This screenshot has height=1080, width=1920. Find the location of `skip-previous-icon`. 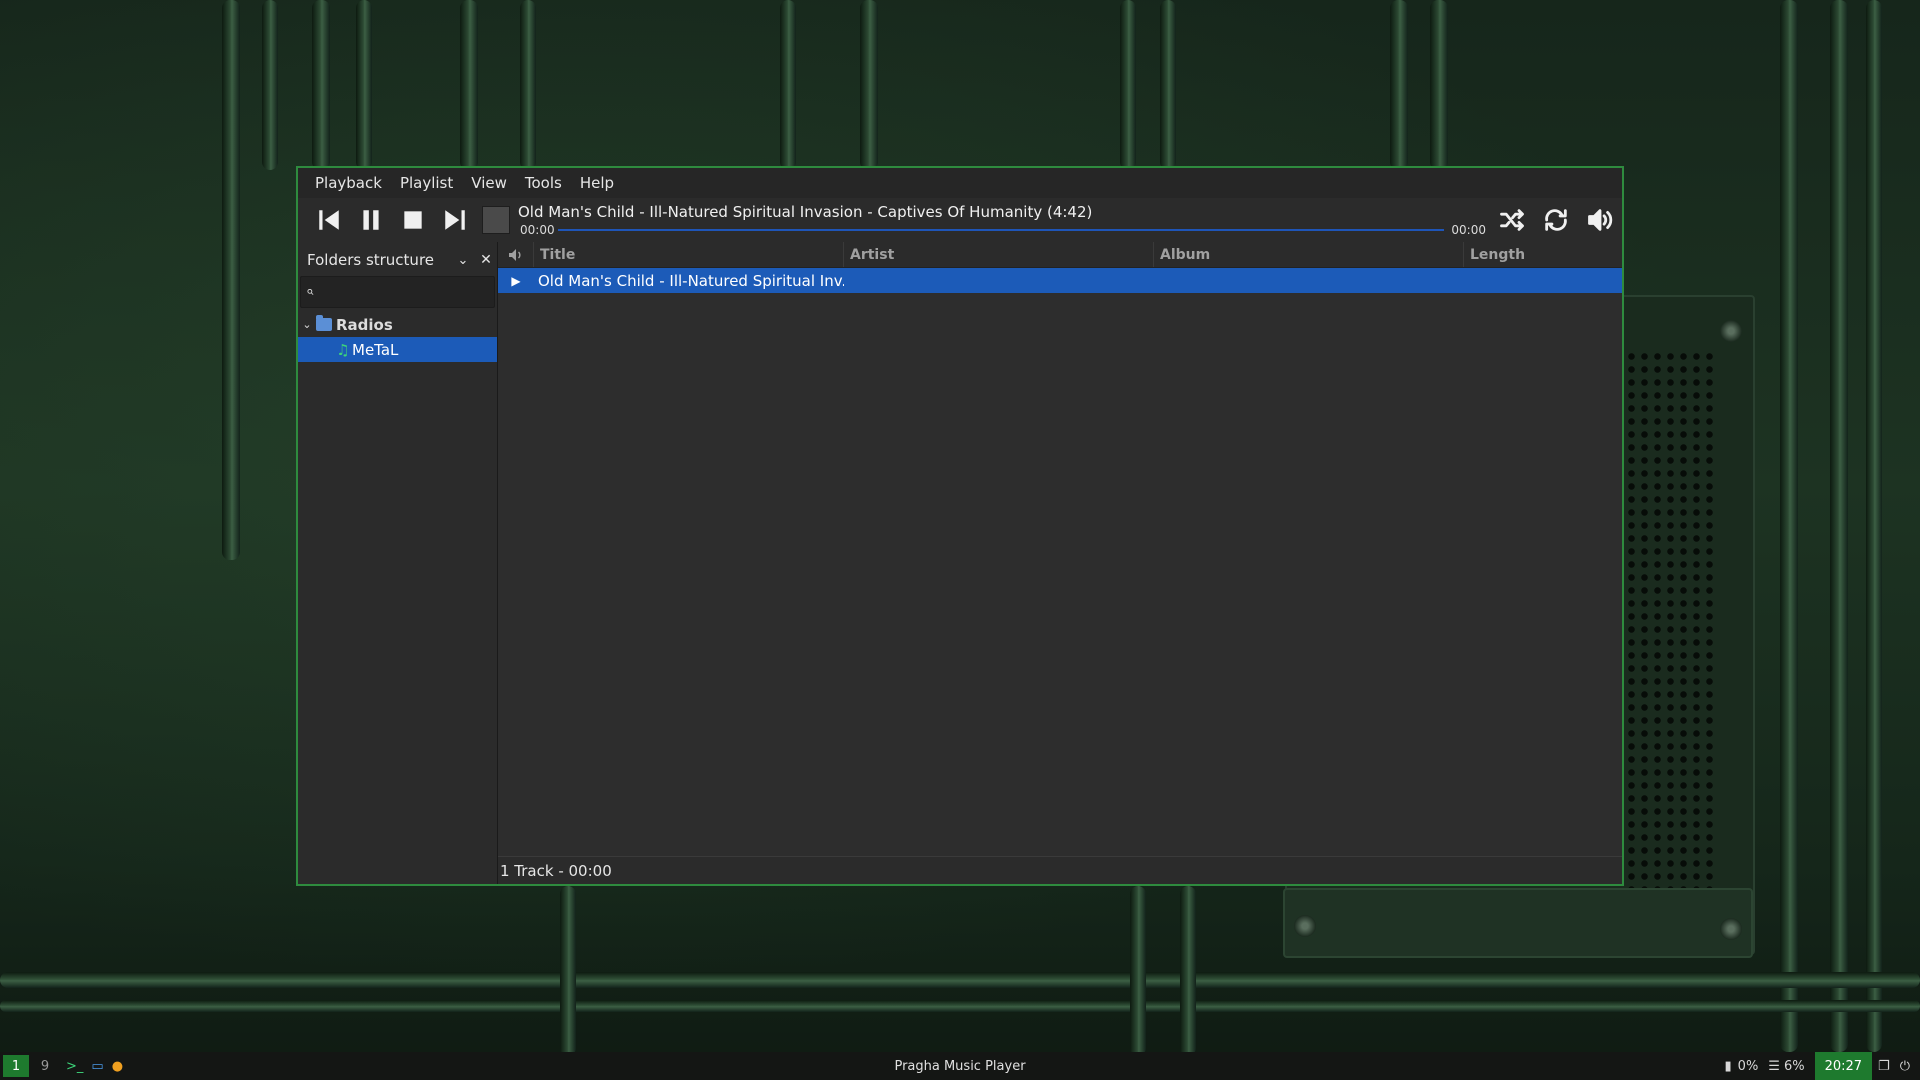

skip-previous-icon is located at coordinates (329, 220).